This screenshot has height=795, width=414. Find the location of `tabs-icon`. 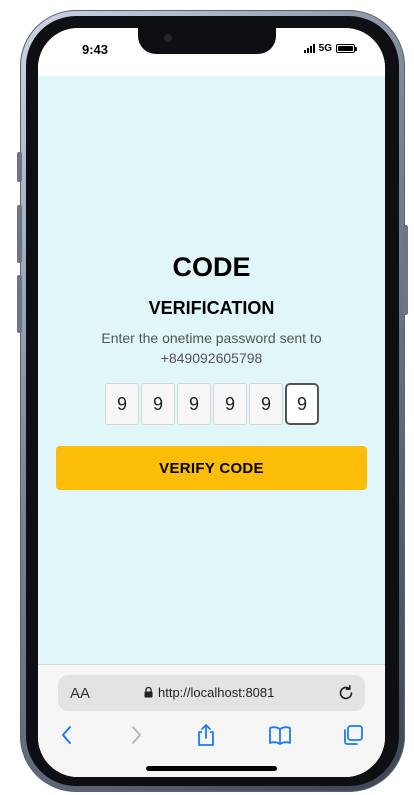

tabs-icon is located at coordinates (353, 735).